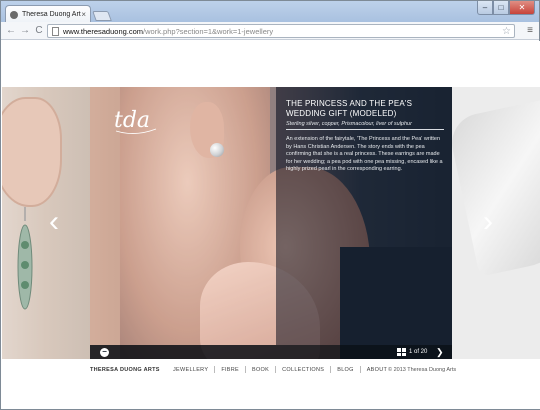 This screenshot has width=540, height=410. I want to click on pager-next-icon: ❯, so click(440, 352).